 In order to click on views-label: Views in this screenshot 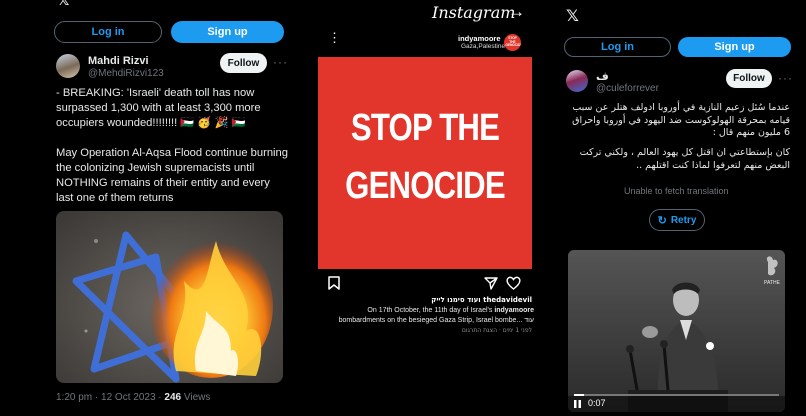, I will do `click(196, 397)`.